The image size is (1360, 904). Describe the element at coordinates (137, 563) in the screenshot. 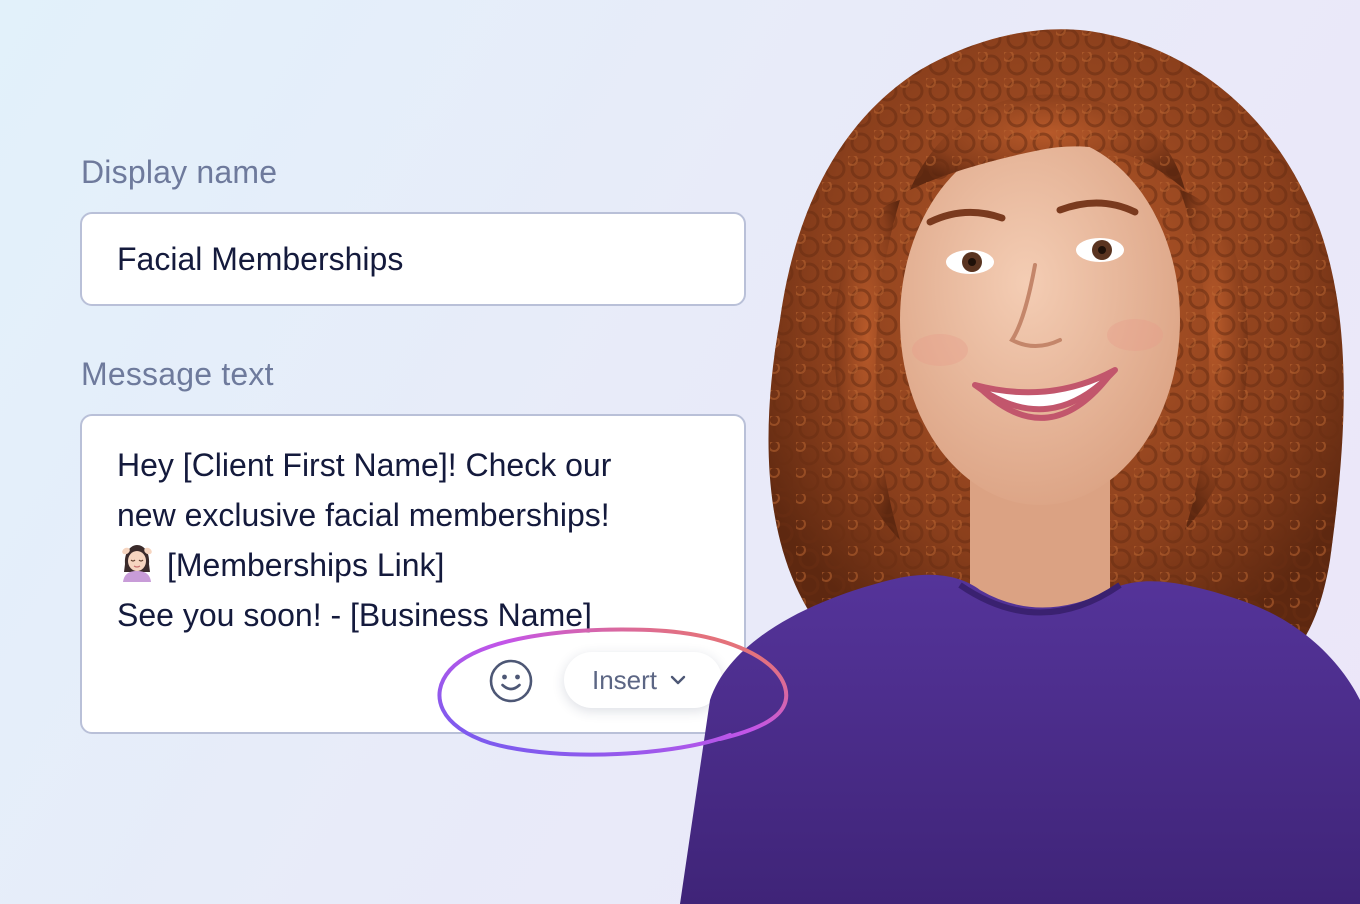

I see `person-getting-facial-emoji-icon` at that location.